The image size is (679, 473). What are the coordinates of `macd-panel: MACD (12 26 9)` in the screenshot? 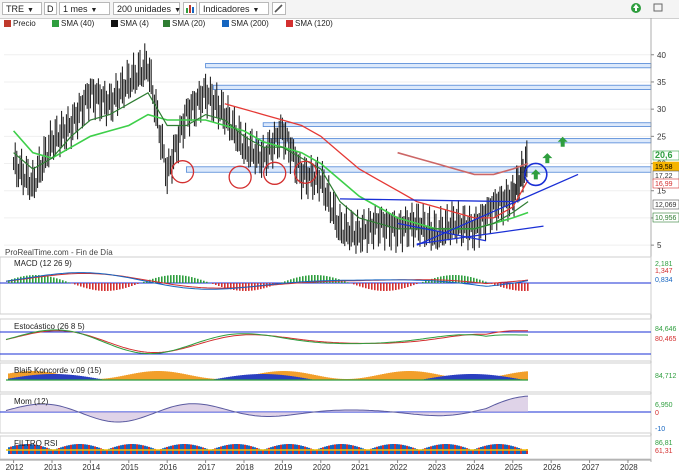 It's located at (326, 285).